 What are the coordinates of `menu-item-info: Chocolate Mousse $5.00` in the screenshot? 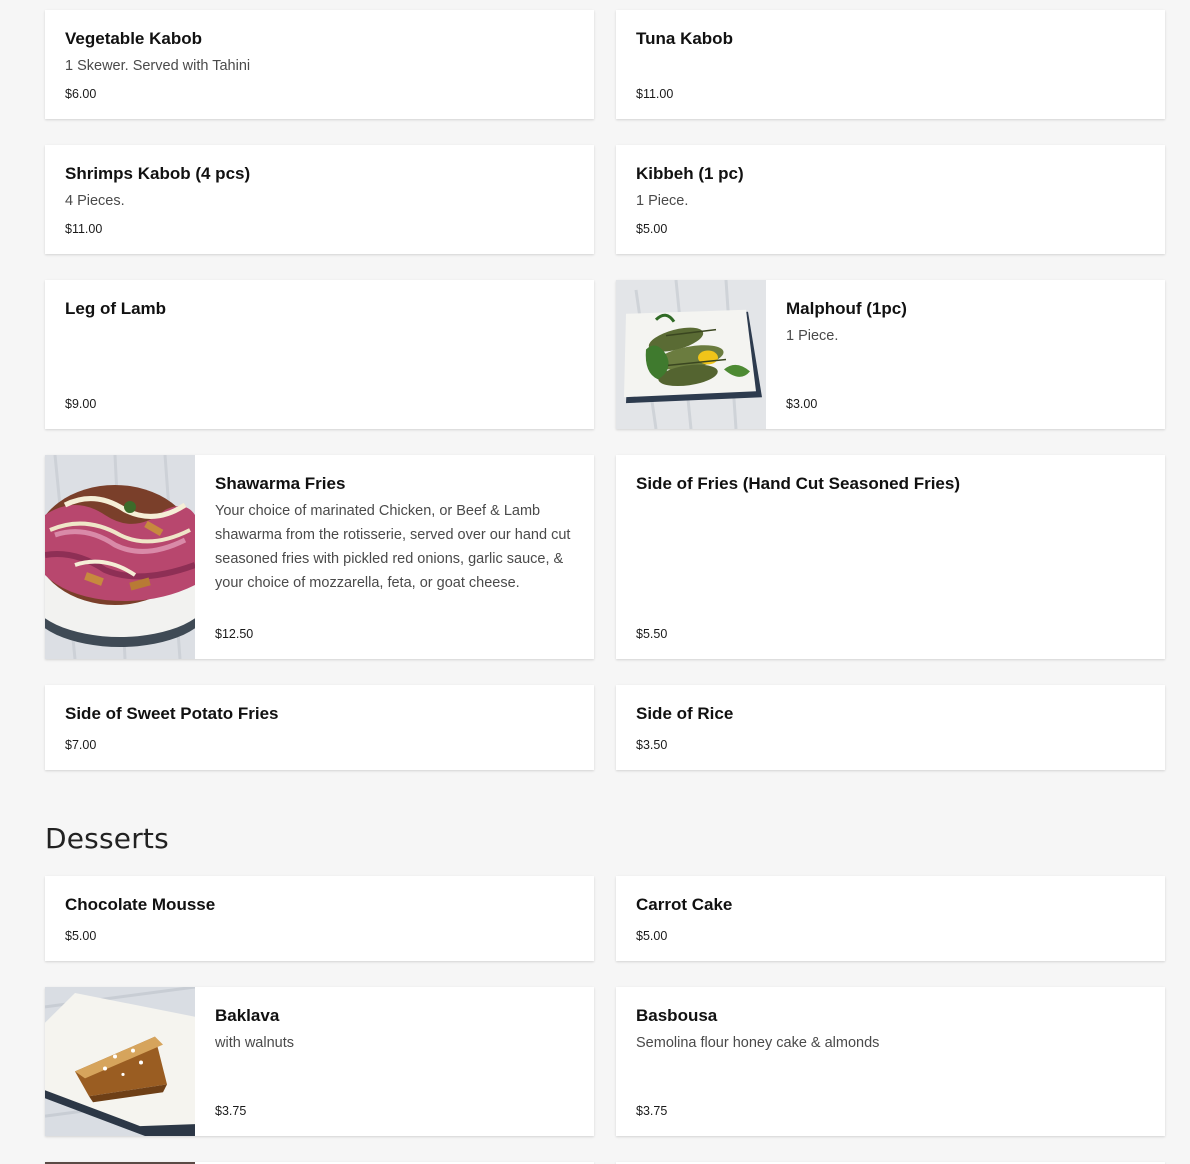 It's located at (319, 918).